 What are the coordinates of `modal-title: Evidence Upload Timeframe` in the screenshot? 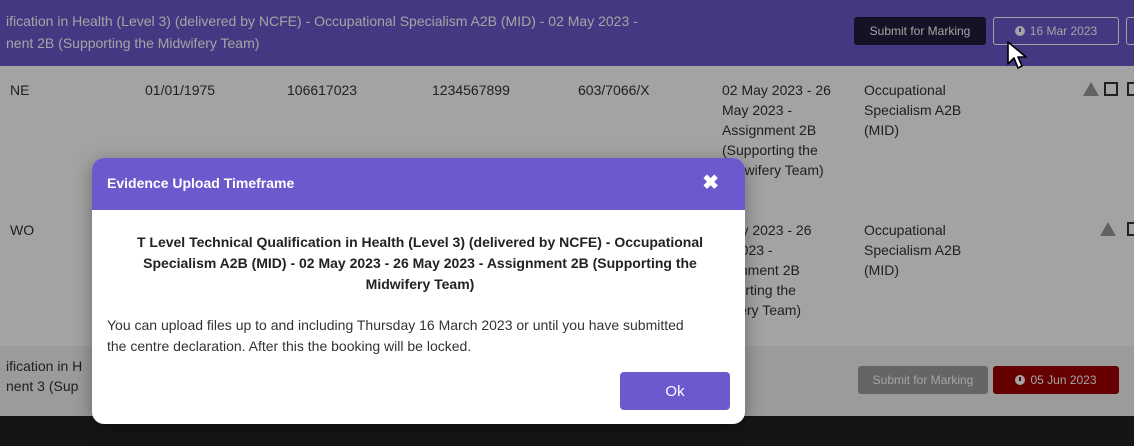 It's located at (201, 183).